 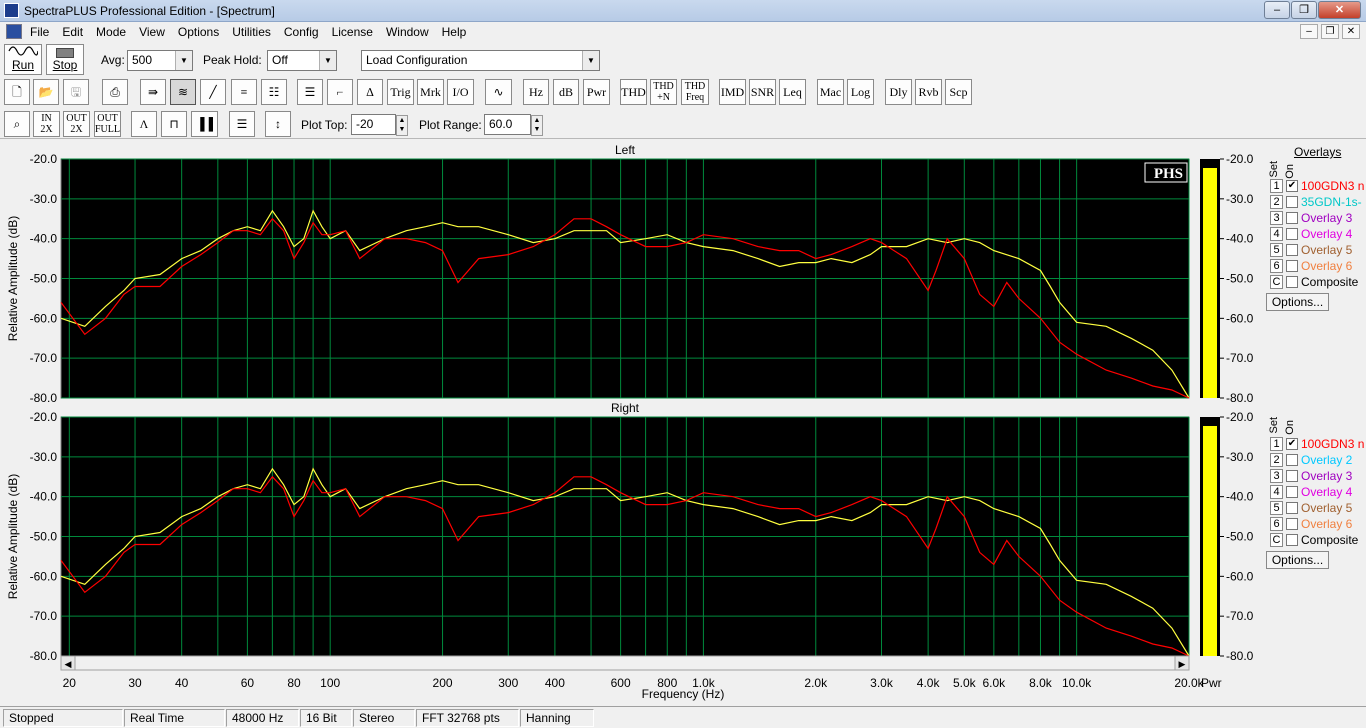 What do you see at coordinates (1318, 461) in the screenshot?
I see `overlay-row-2: 2 Overlay 2` at bounding box center [1318, 461].